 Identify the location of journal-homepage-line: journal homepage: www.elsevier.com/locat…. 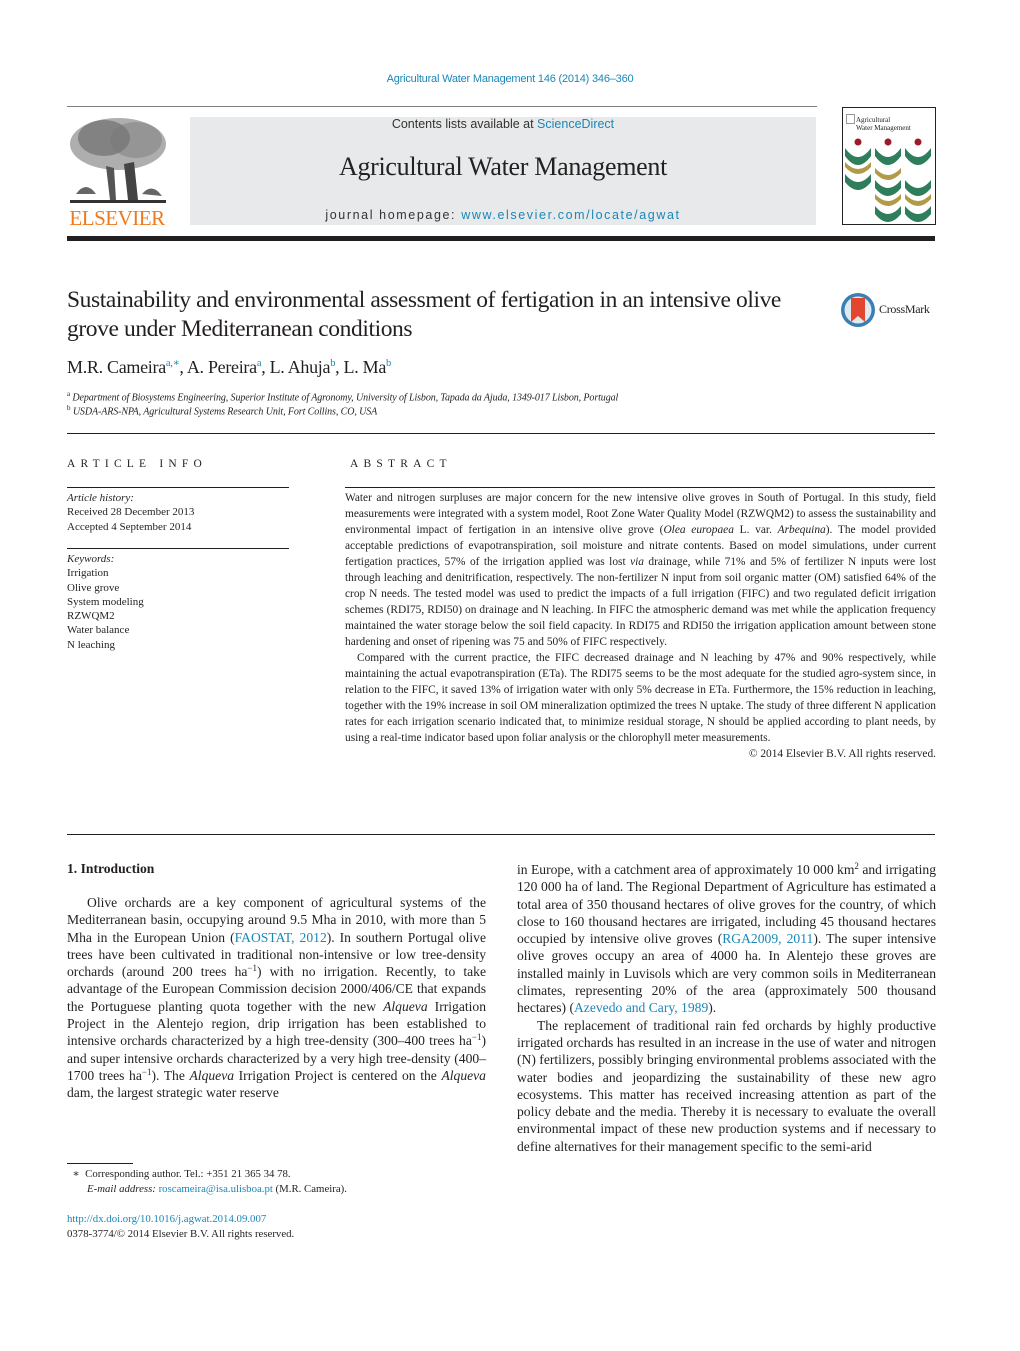
(503, 215).